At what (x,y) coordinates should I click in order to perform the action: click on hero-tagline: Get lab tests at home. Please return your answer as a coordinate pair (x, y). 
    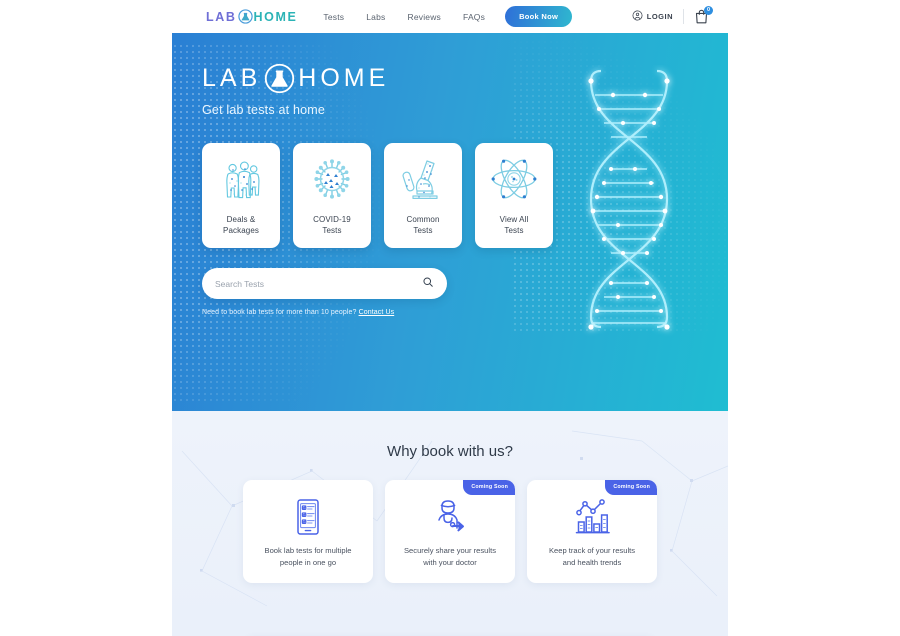
    Looking at the image, I should click on (264, 110).